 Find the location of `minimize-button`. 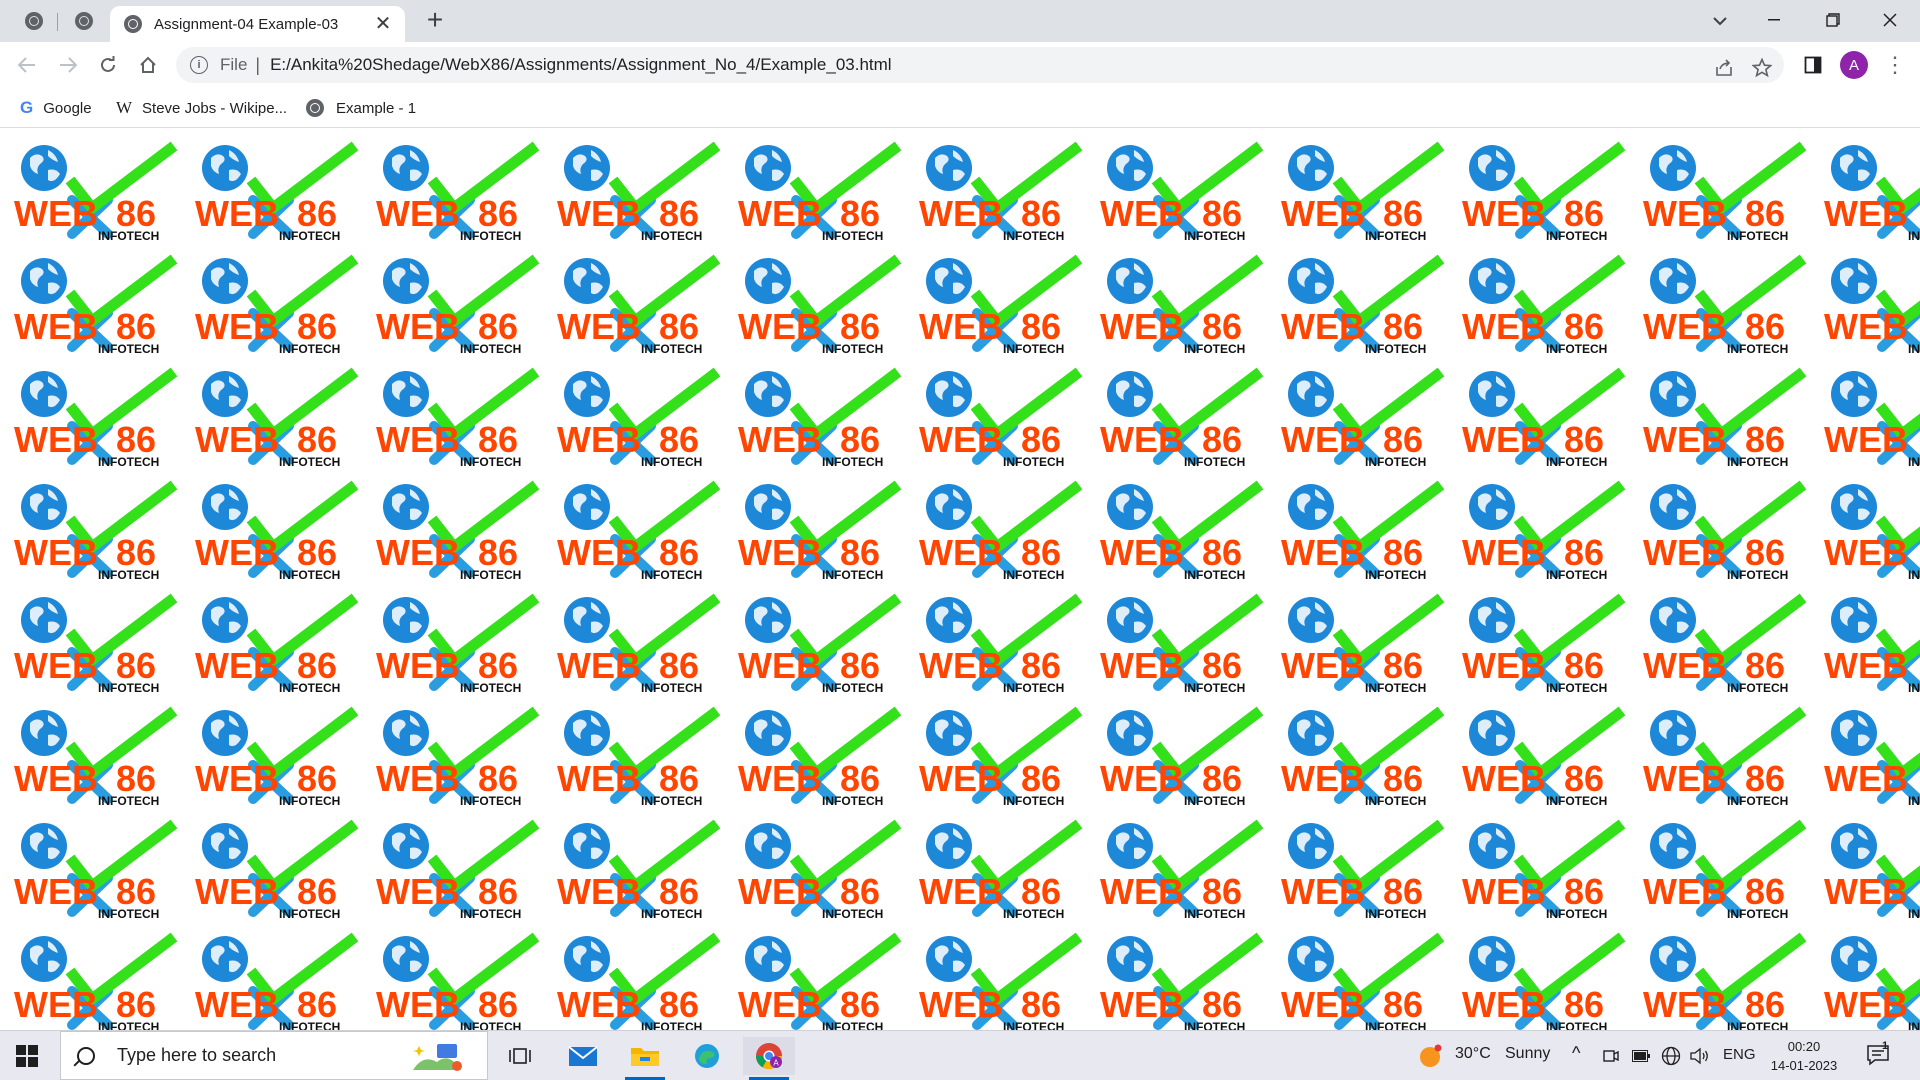

minimize-button is located at coordinates (1774, 20).